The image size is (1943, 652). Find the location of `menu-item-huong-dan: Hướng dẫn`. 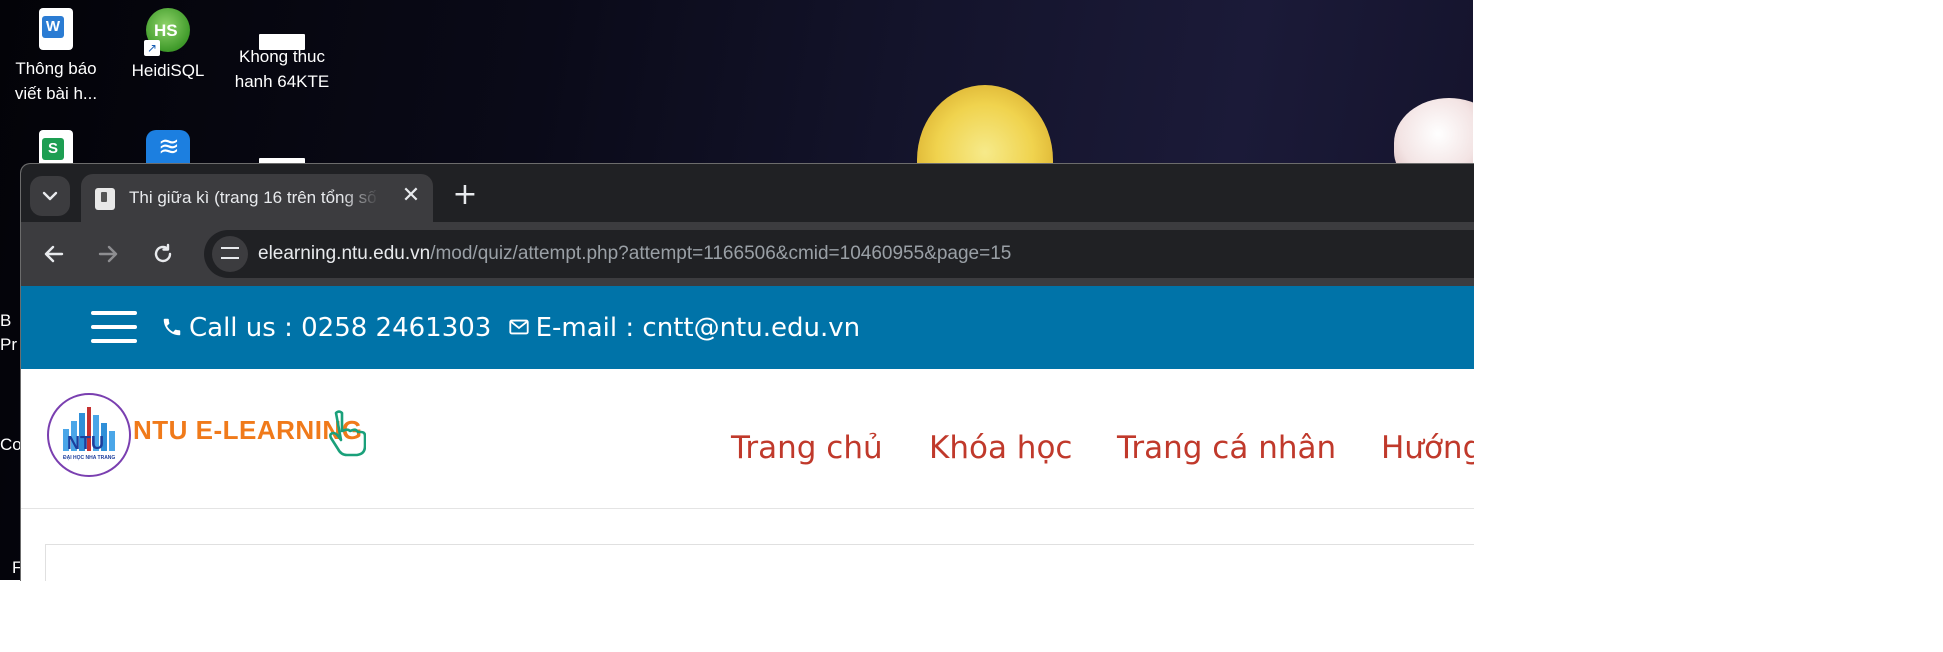

menu-item-huong-dan: Hướng dẫn is located at coordinates (1427, 448).